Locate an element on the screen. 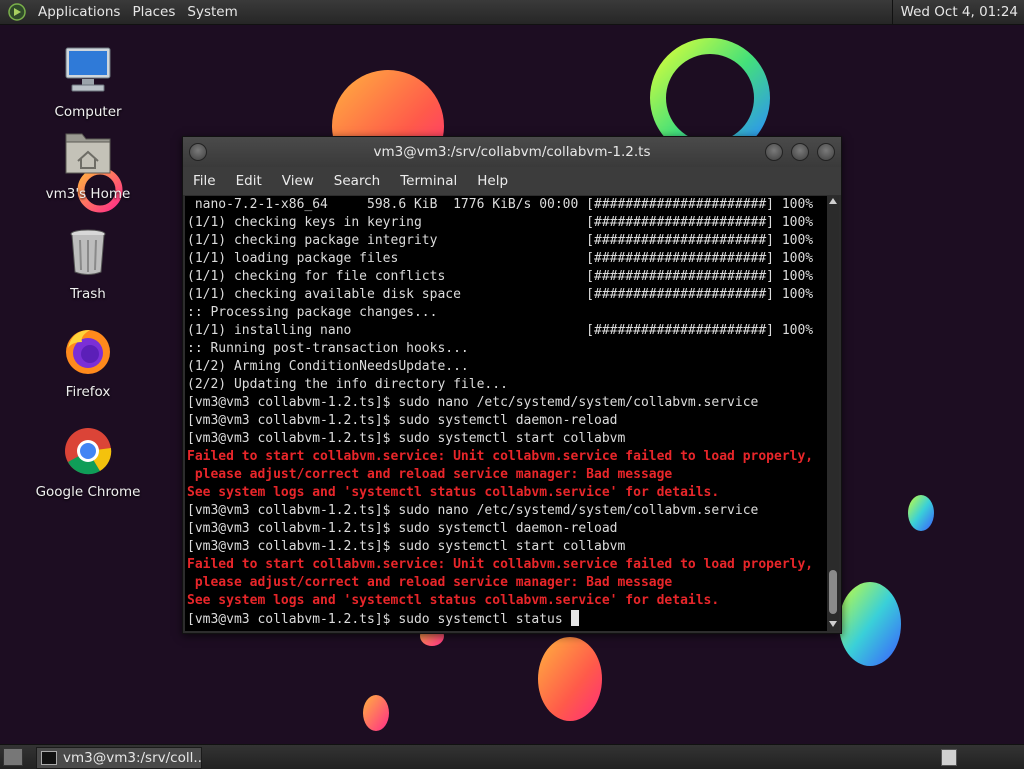 The width and height of the screenshot is (1024, 769). menu-file: File is located at coordinates (204, 181).